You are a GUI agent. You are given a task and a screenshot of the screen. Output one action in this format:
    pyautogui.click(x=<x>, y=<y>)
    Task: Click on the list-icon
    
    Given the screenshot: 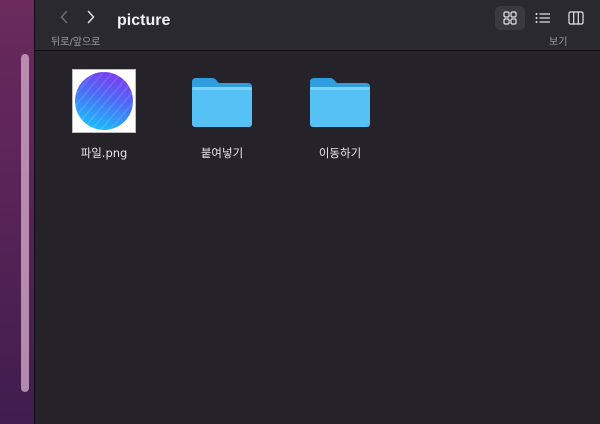 What is the action you would take?
    pyautogui.click(x=542, y=18)
    